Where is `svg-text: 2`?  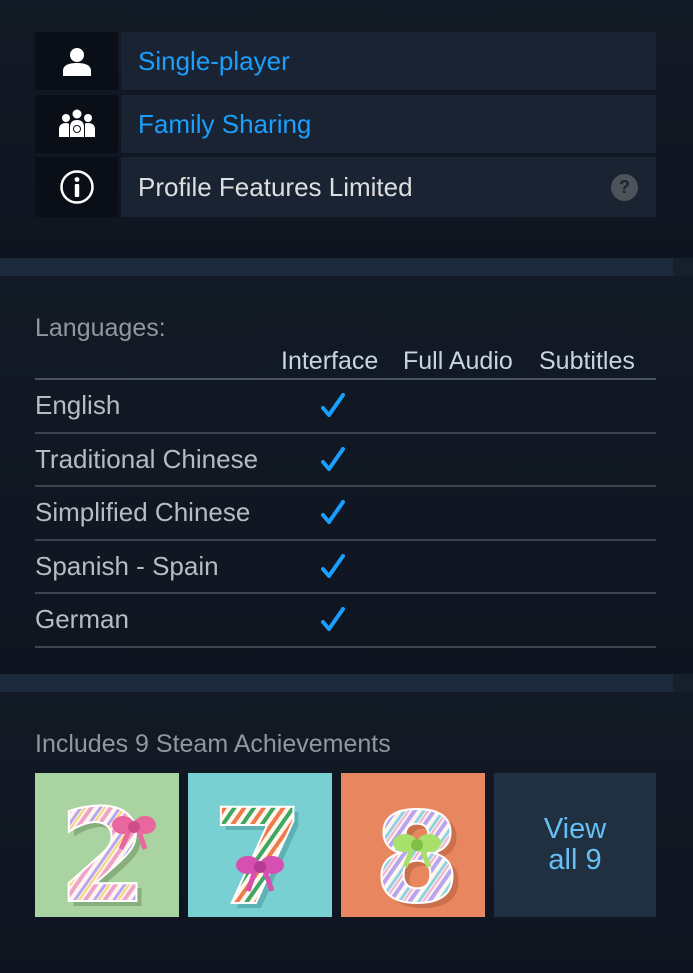
svg-text: 2 is located at coordinates (102, 850).